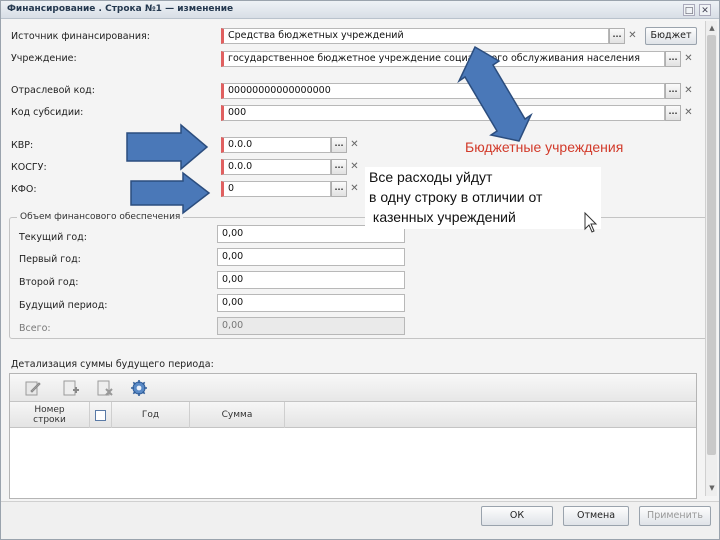 Image resolution: width=720 pixels, height=540 pixels. I want to click on double-arrow-icon, so click(495, 93).